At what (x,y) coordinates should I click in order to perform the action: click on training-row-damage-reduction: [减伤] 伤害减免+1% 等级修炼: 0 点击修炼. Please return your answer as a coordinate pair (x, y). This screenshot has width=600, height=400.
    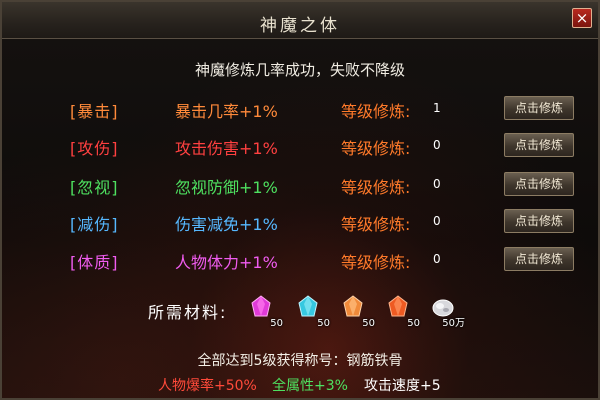
    Looking at the image, I should click on (300, 222).